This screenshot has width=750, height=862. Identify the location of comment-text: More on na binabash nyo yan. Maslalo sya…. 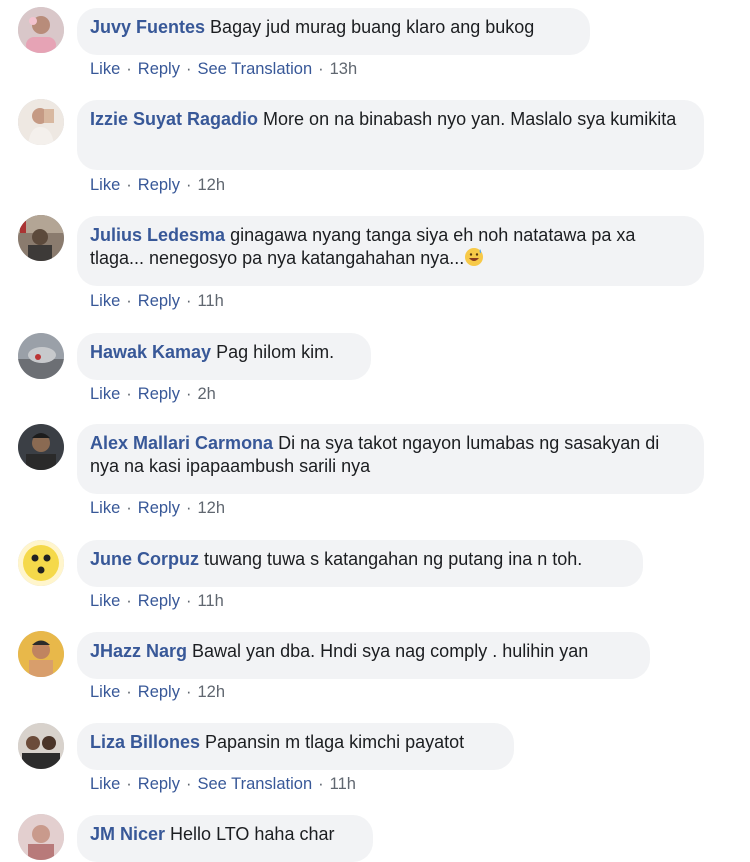
(470, 119).